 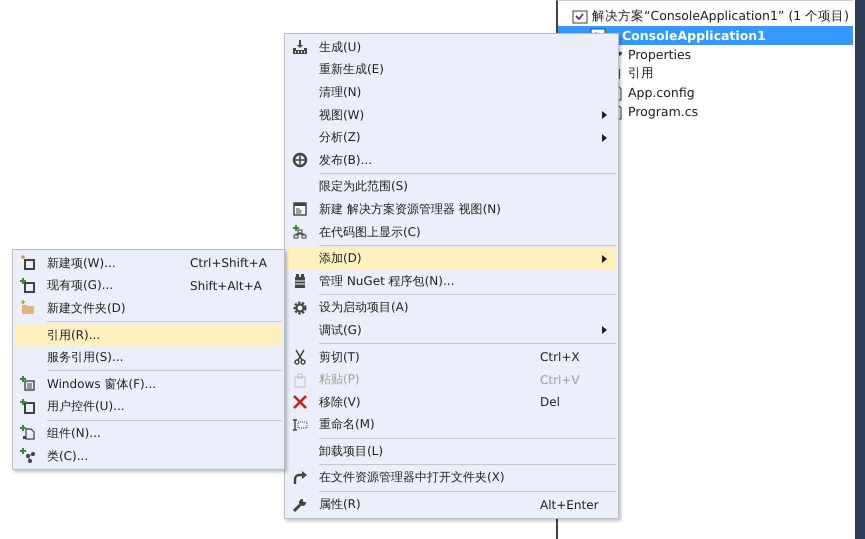 I want to click on add-item-icon, so click(x=28, y=286).